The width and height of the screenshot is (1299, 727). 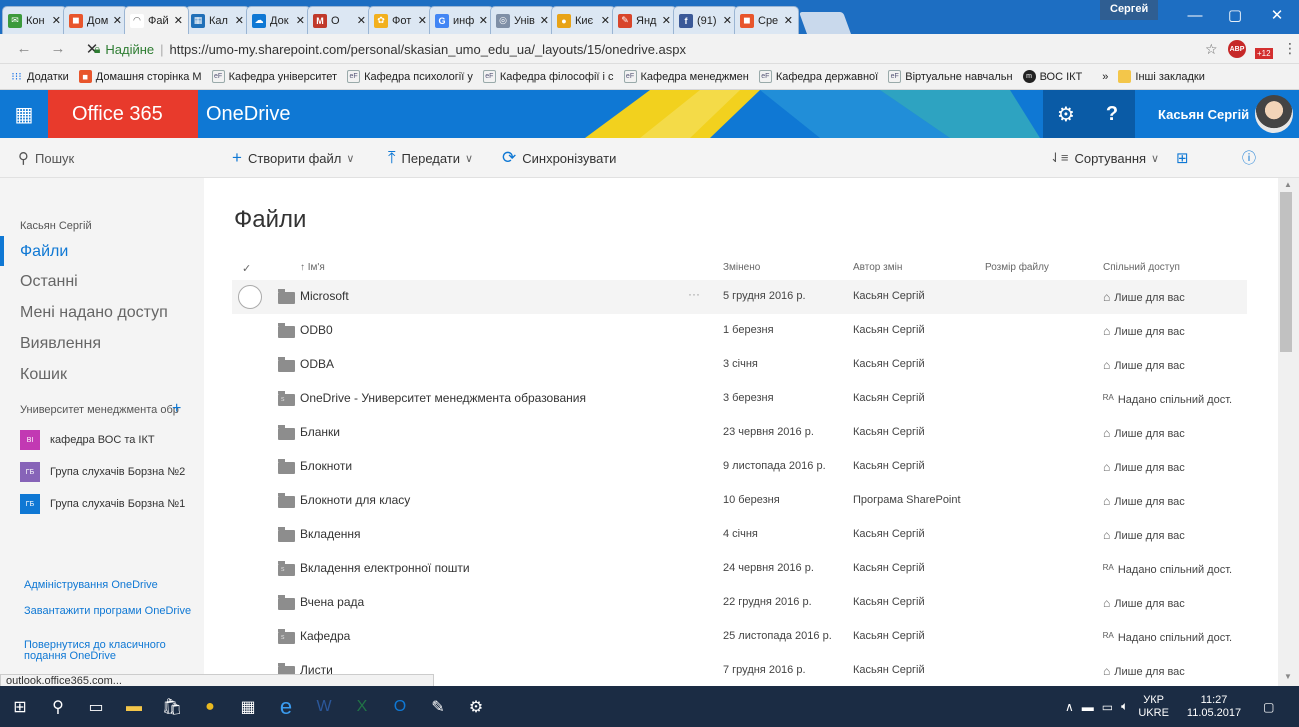 I want to click on column-name: ↑ Ім'я, so click(x=312, y=267).